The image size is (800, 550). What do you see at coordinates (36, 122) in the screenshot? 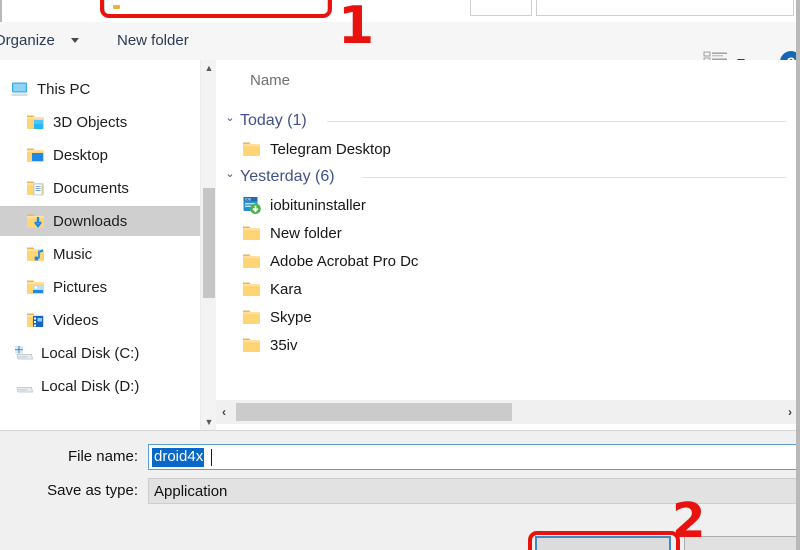
I see `folder-3d-icon` at bounding box center [36, 122].